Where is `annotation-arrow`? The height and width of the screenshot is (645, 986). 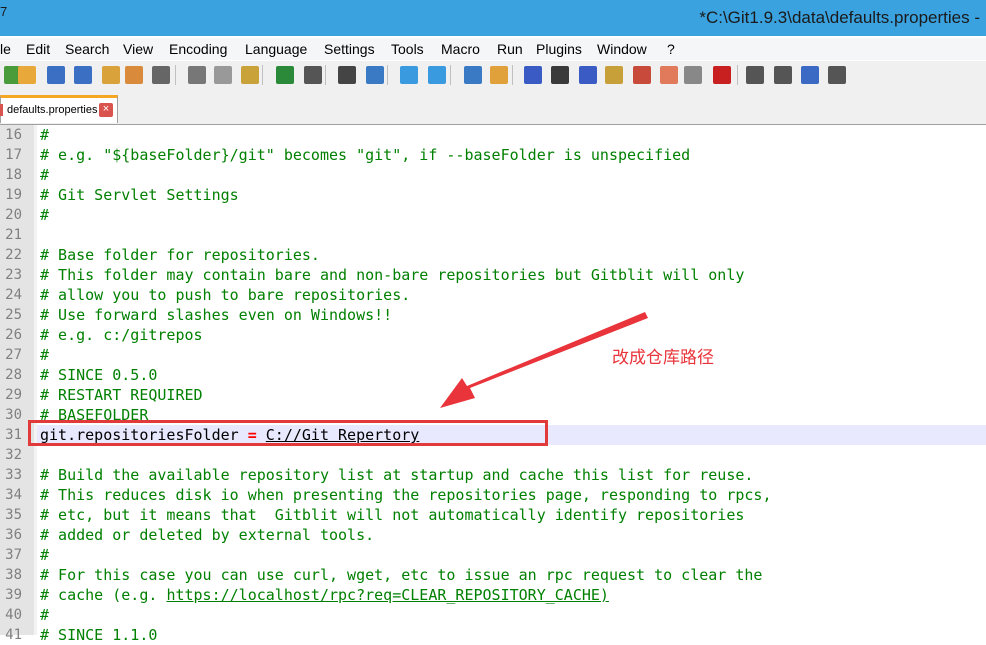
annotation-arrow is located at coordinates (544, 360).